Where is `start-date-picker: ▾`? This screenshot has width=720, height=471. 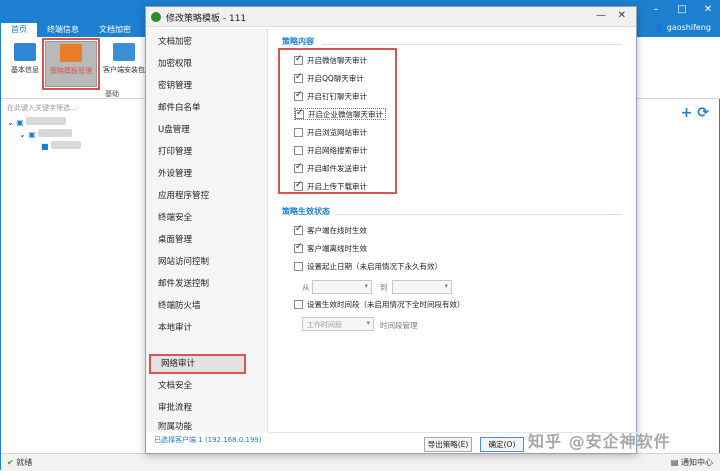
start-date-picker: ▾ is located at coordinates (342, 287).